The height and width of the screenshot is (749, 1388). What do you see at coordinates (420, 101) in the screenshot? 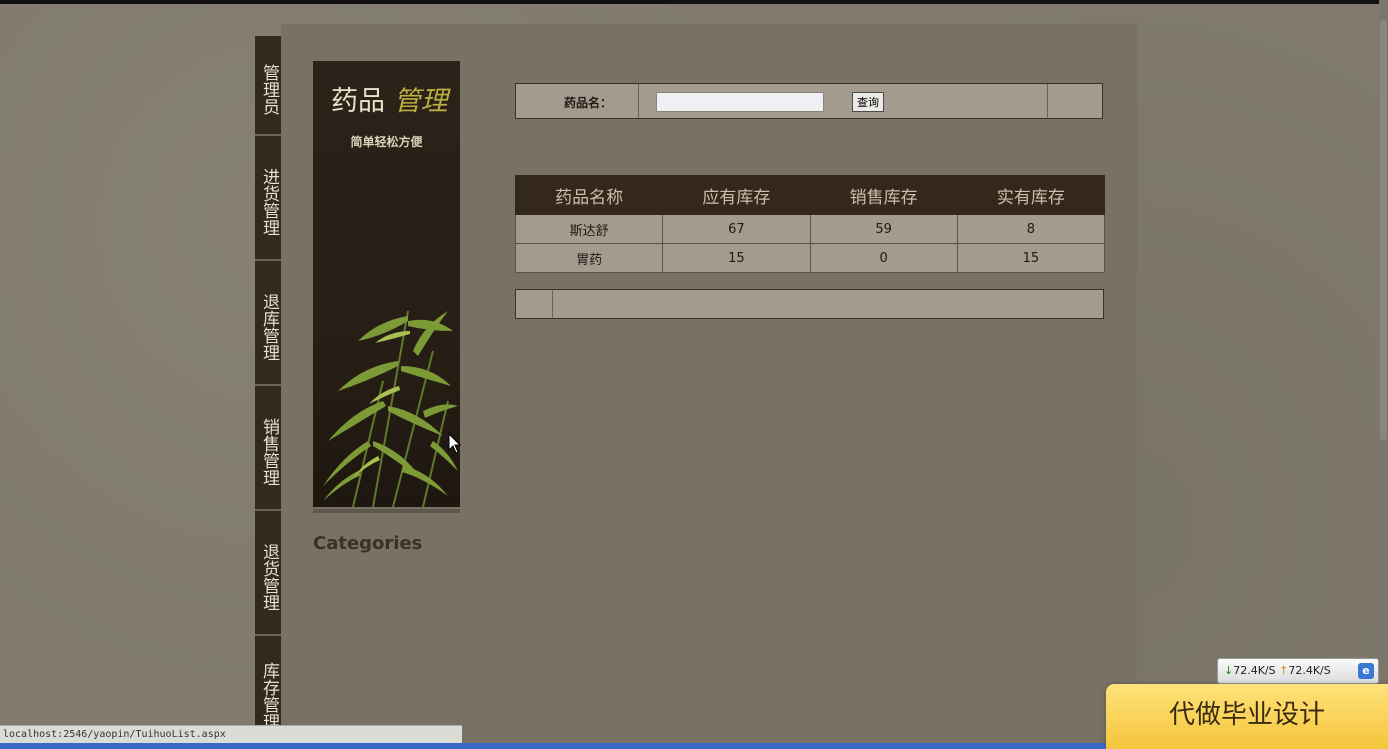
I see `banner-title-em: 管理` at bounding box center [420, 101].